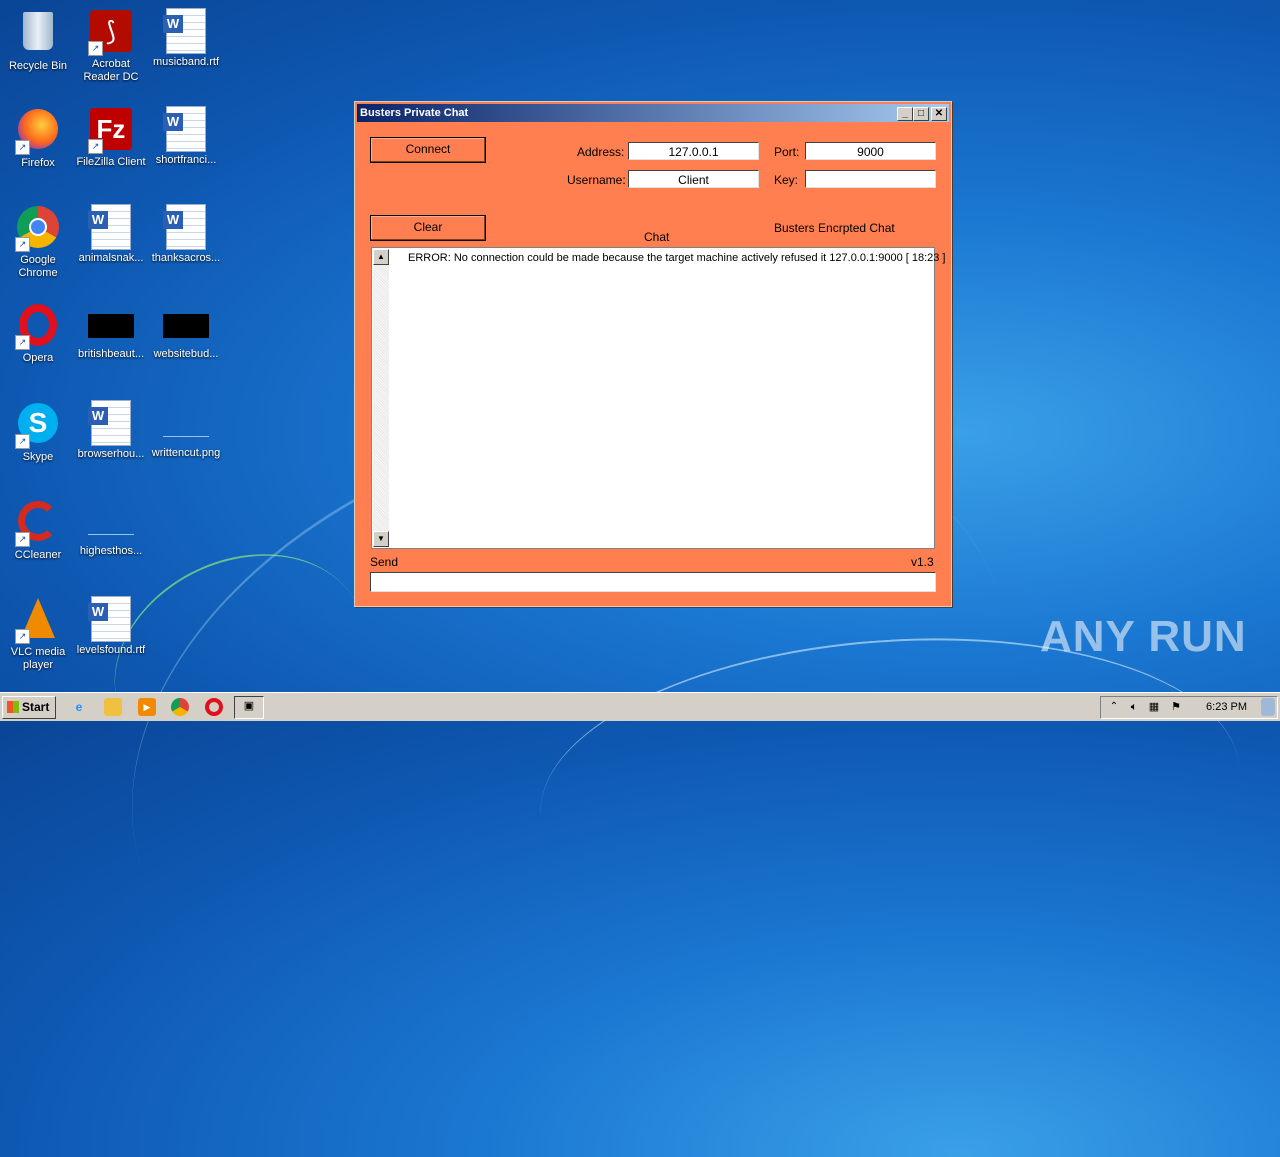 This screenshot has height=1157, width=1280. What do you see at coordinates (186, 453) in the screenshot?
I see `desktop-icon-label: writtencut.png` at bounding box center [186, 453].